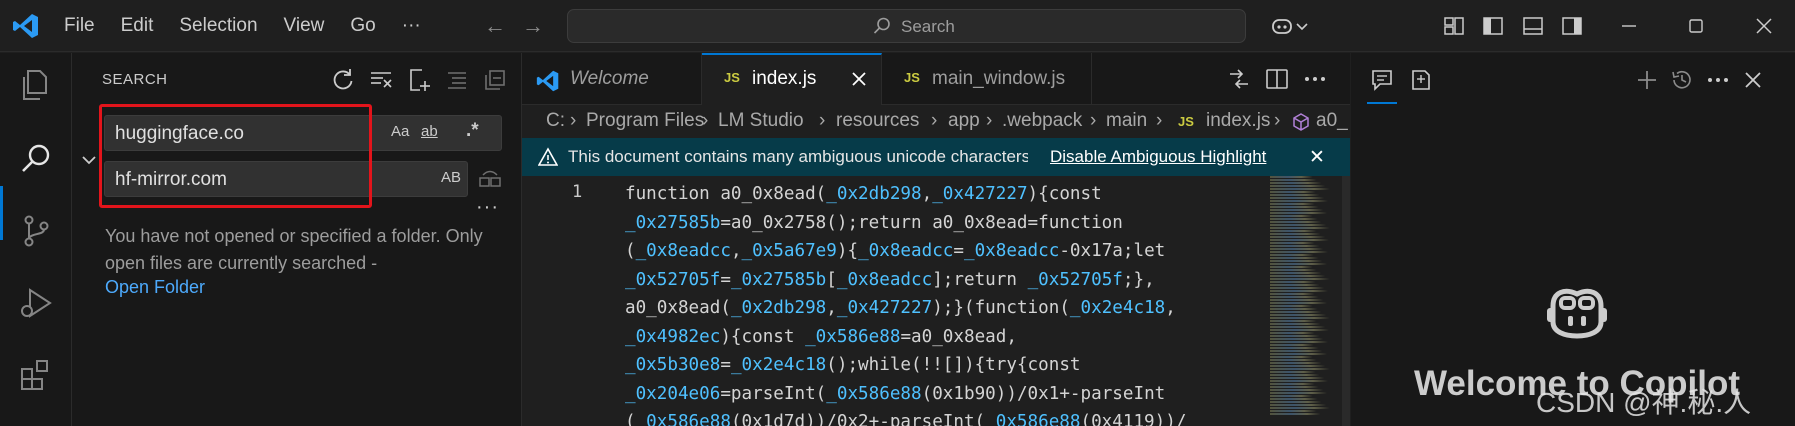  I want to click on new-search-editor-icon, so click(419, 80).